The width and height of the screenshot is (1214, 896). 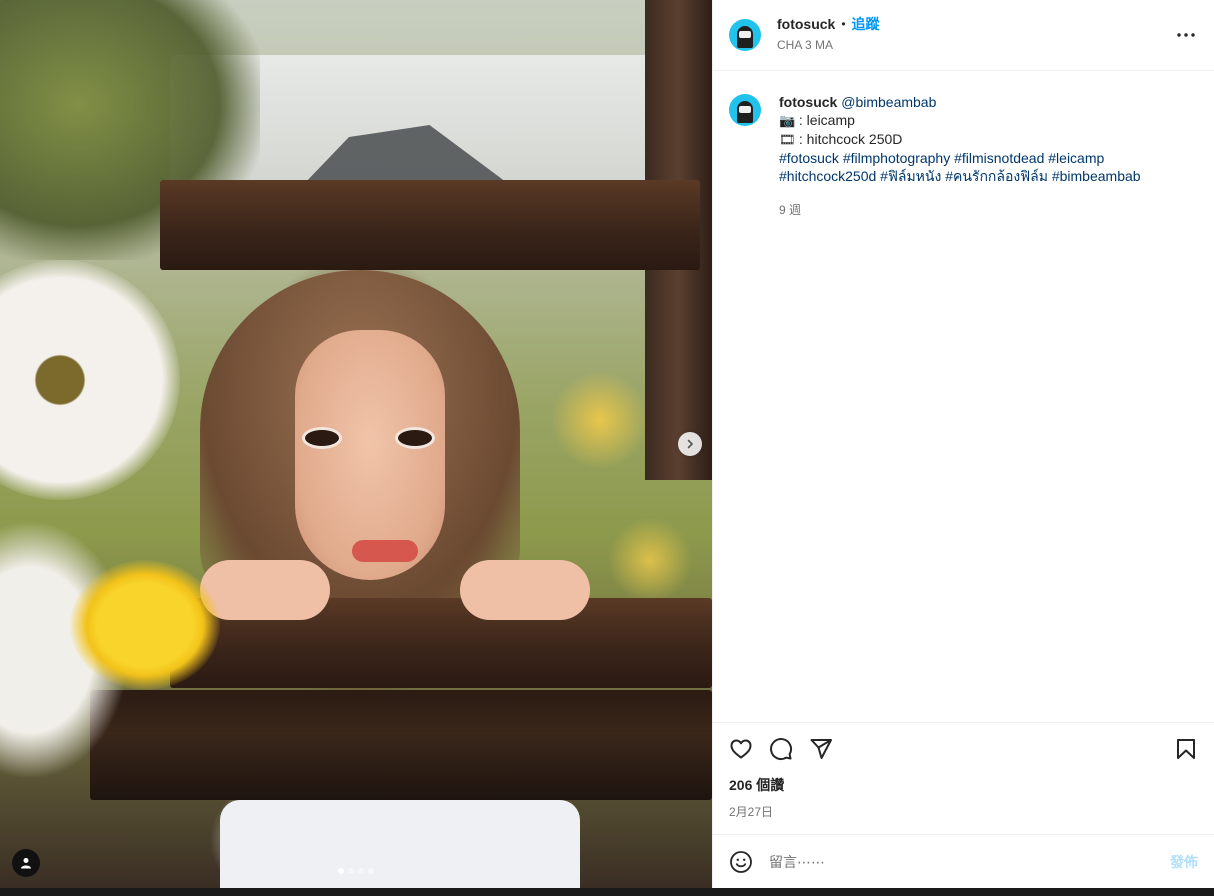 I want to click on carousel-next-button, so click(x=690, y=444).